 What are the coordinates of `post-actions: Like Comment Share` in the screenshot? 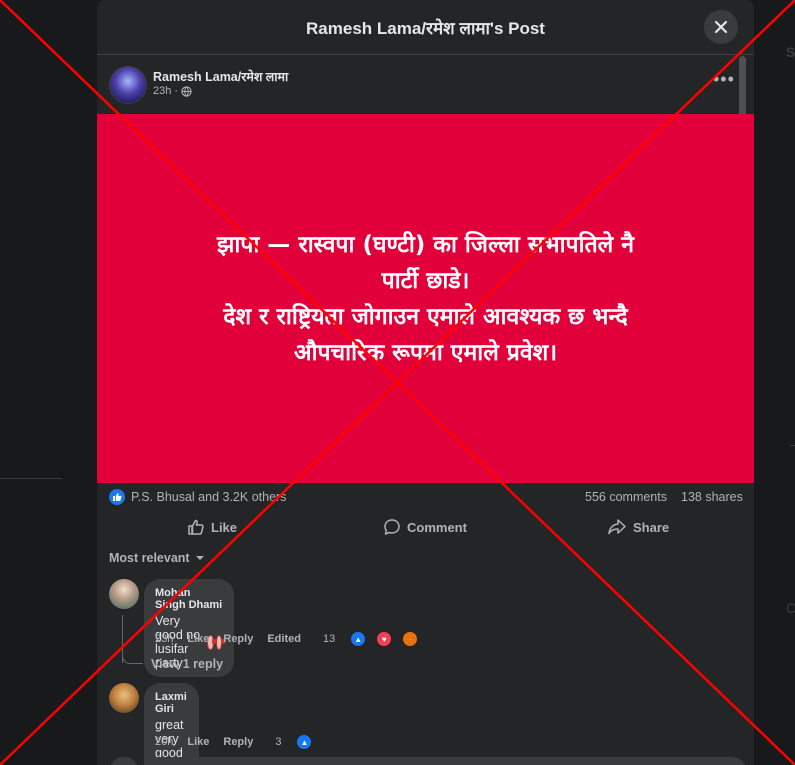 It's located at (426, 527).